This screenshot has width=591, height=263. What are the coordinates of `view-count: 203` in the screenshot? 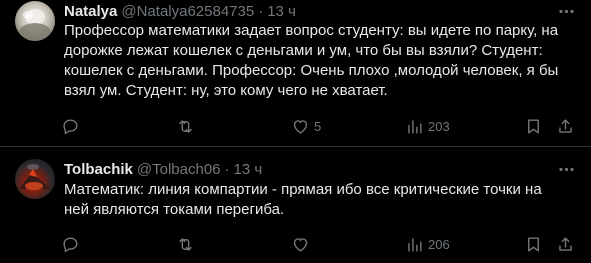 It's located at (439, 126).